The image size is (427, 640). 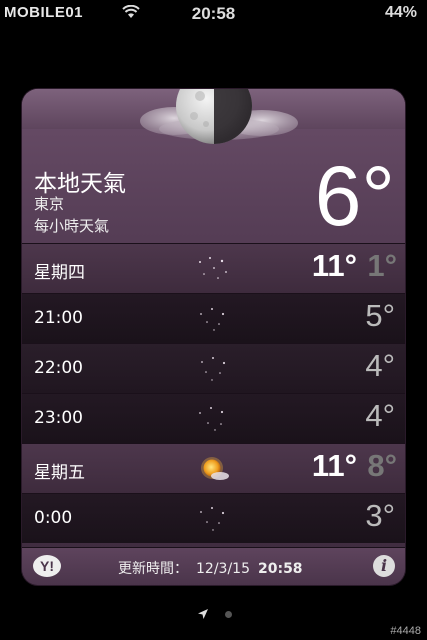 I want to click on forecast-row-hour: 21:00 5°, so click(x=213, y=318).